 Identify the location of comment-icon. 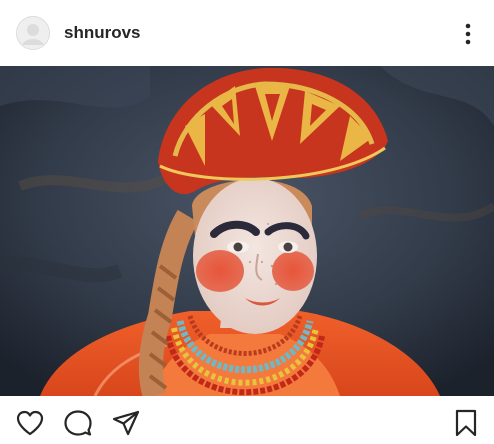
(78, 423).